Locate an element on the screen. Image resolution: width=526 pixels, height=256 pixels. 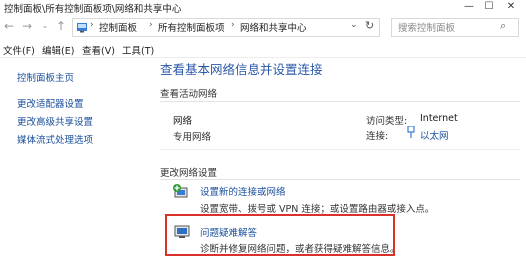
menu-tools: 工具(T) is located at coordinates (138, 50).